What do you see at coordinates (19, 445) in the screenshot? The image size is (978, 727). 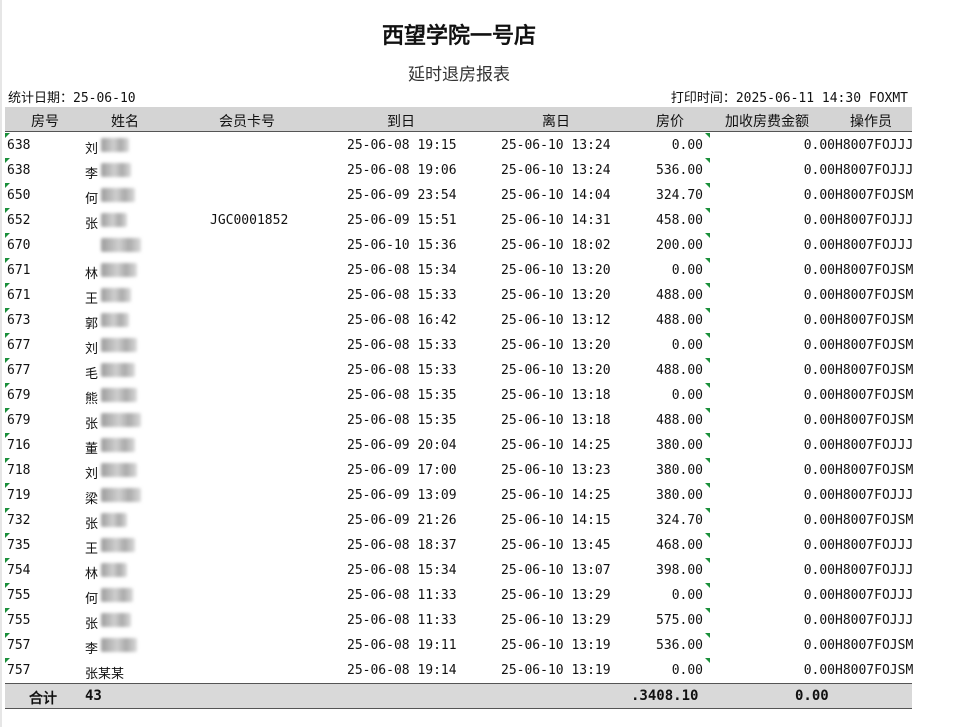 I see `room-cell: 716` at bounding box center [19, 445].